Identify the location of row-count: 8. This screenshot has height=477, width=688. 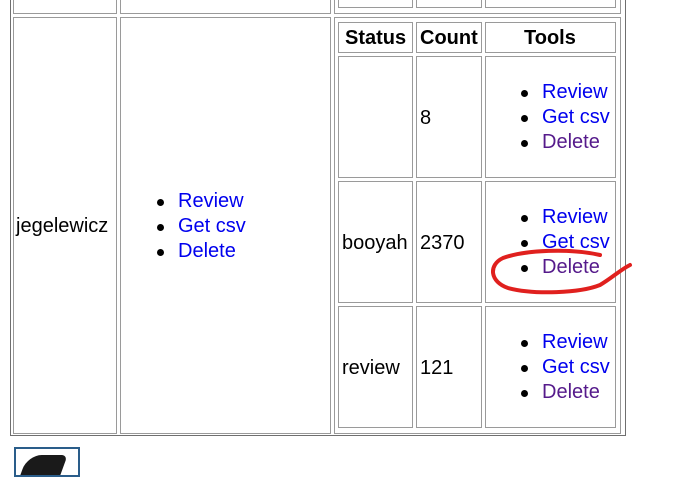
(426, 118).